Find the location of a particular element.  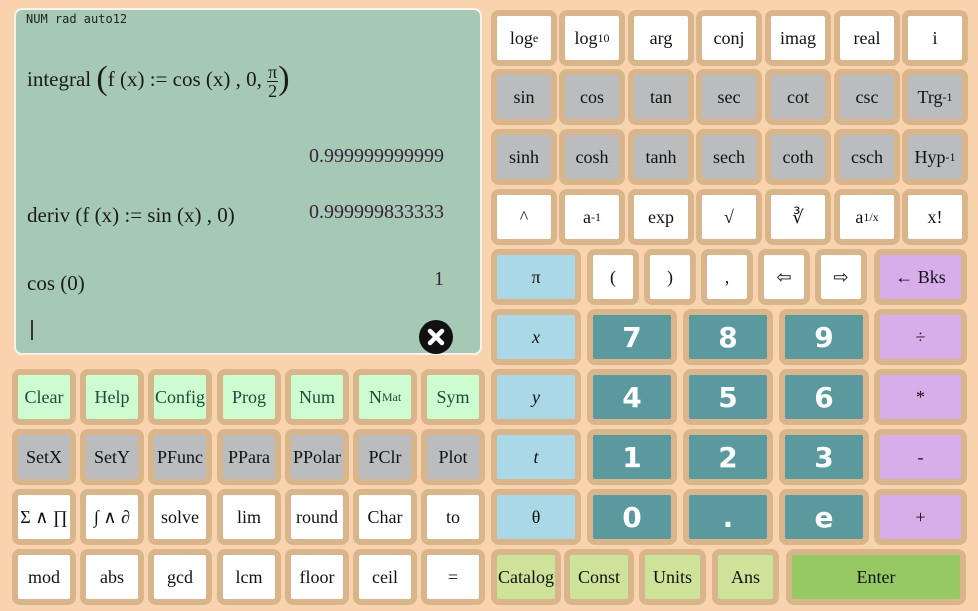

key-lcm: lcm is located at coordinates (249, 577).